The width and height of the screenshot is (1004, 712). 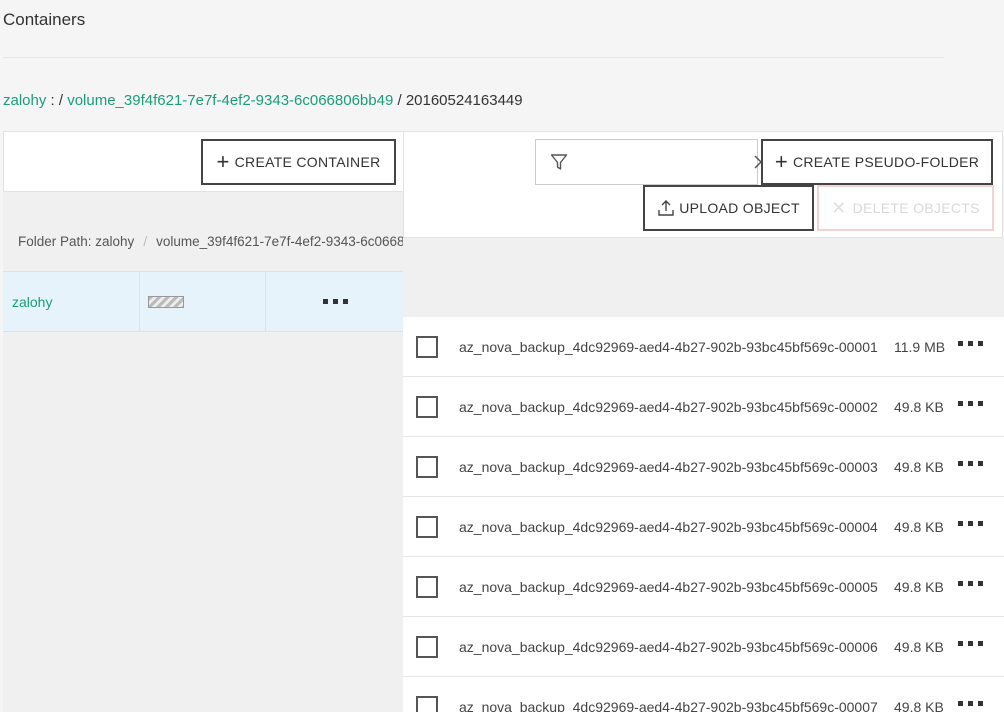 I want to click on delete-objects-button: ✕ DELETE OBJECTS, so click(x=905, y=208).